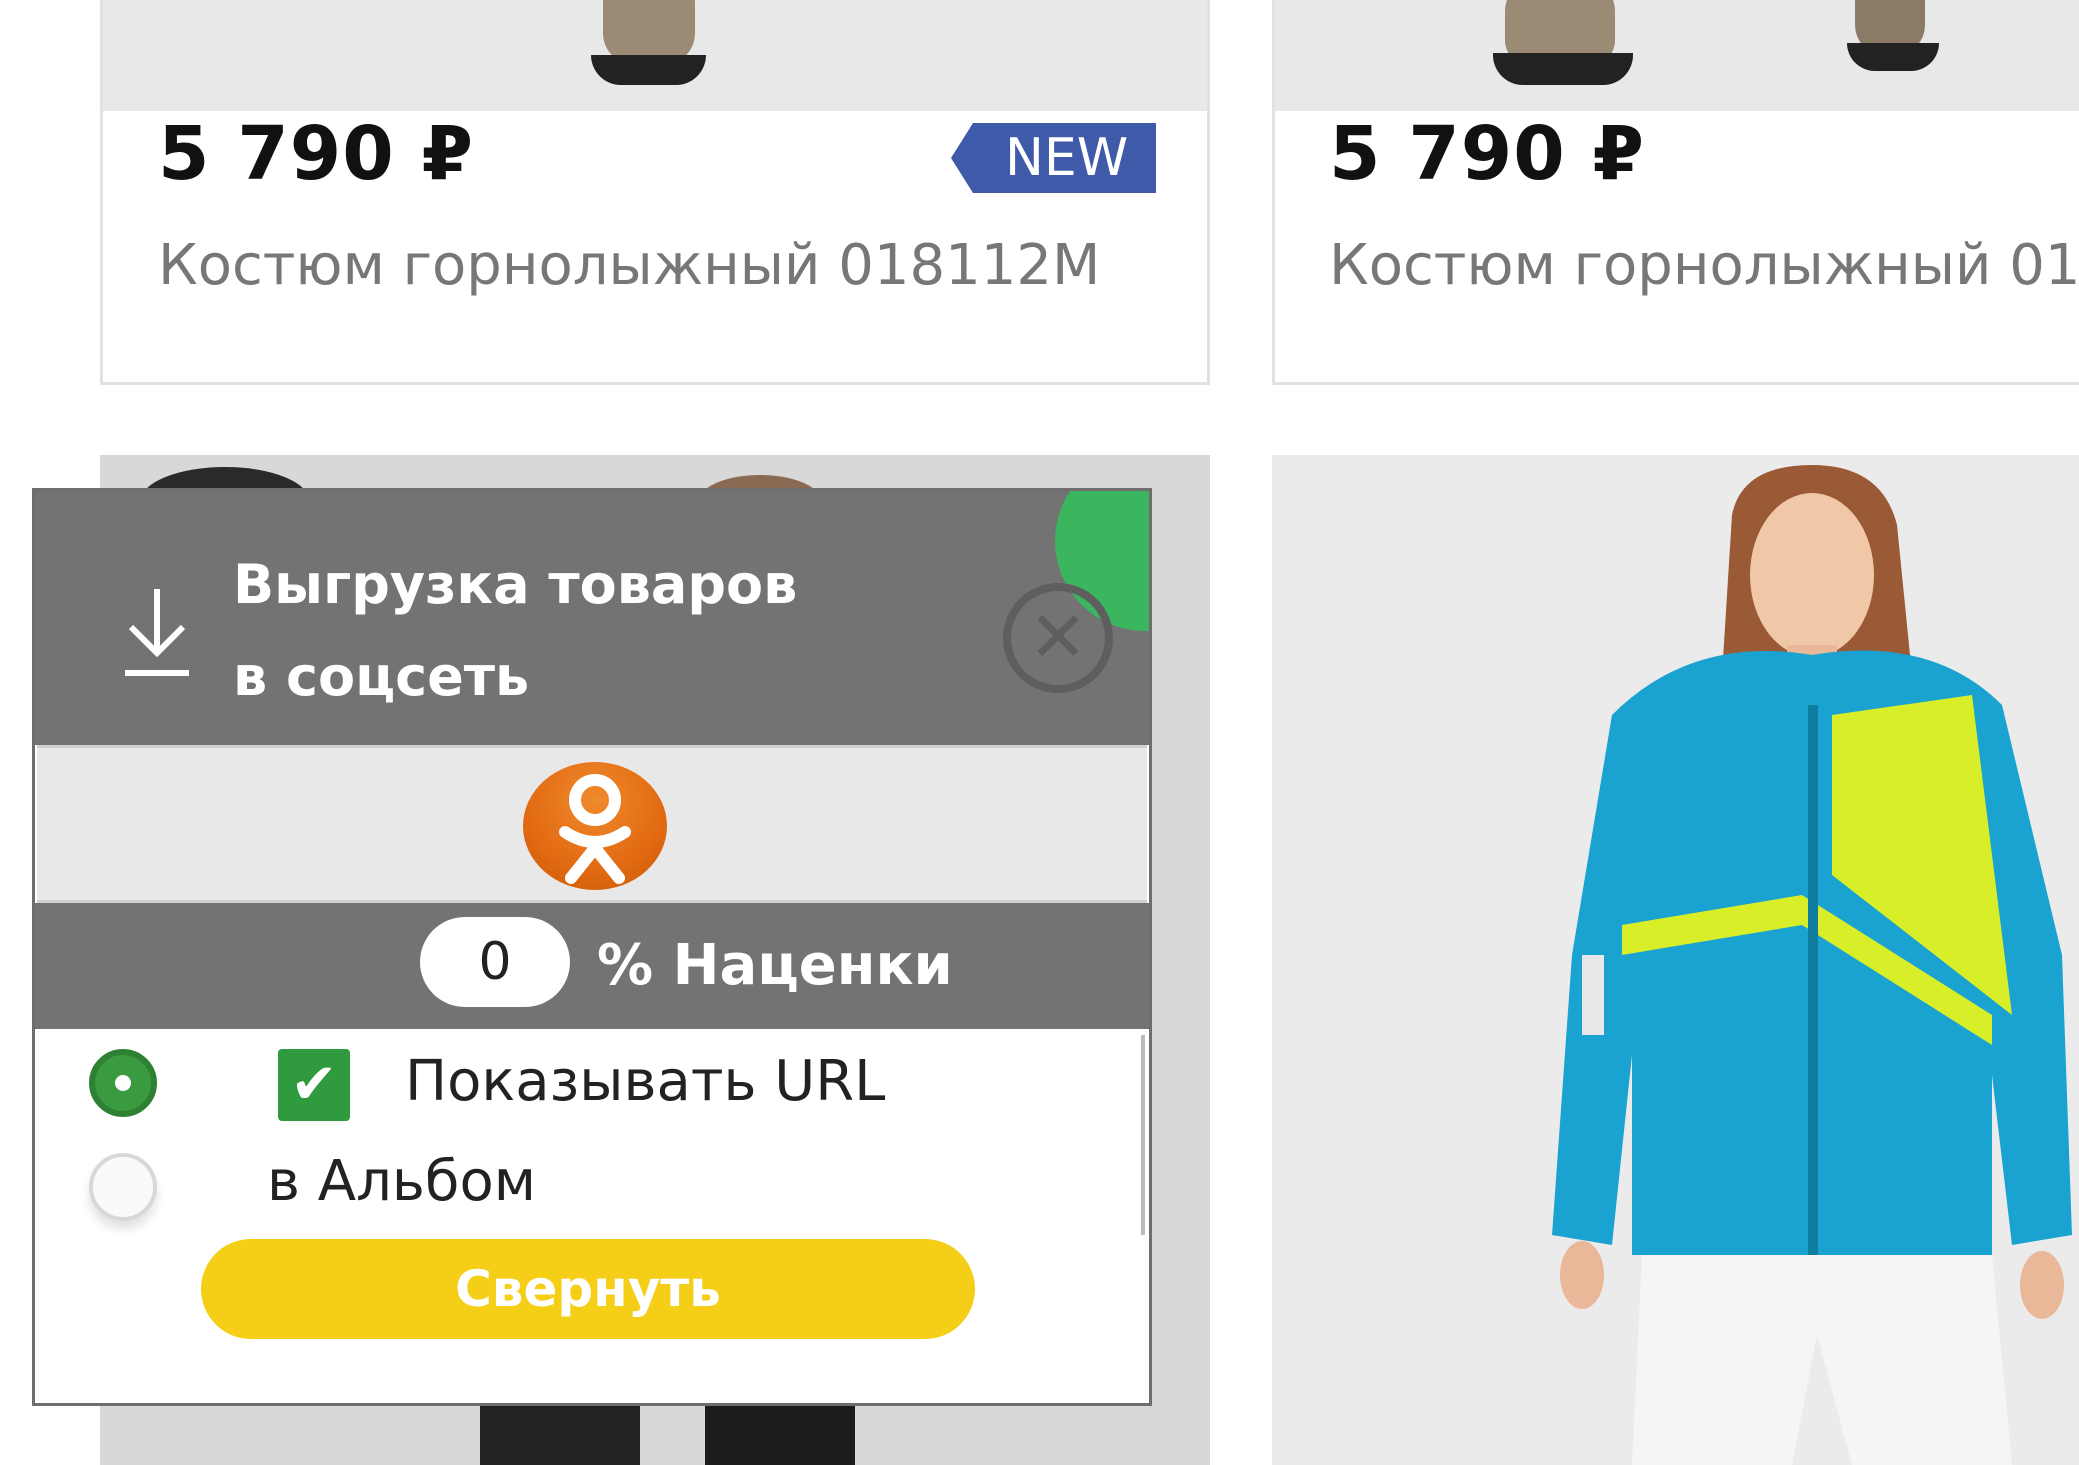  Describe the element at coordinates (780, 1435) in the screenshot. I see `pants-right` at that location.